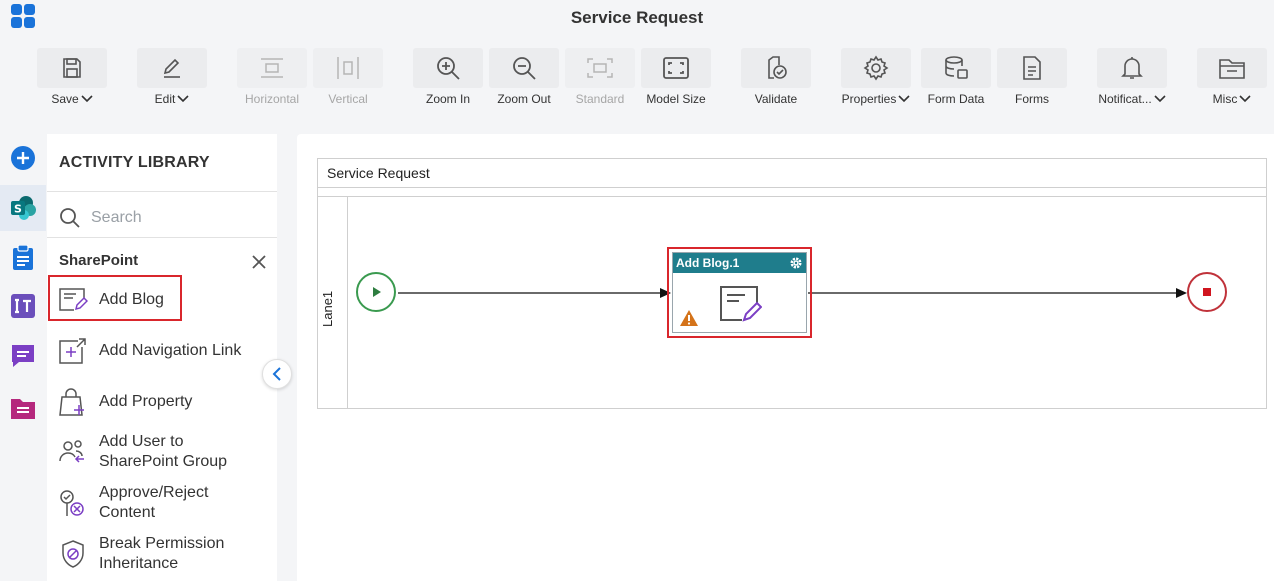  What do you see at coordinates (1032, 68) in the screenshot?
I see `forms-icon` at bounding box center [1032, 68].